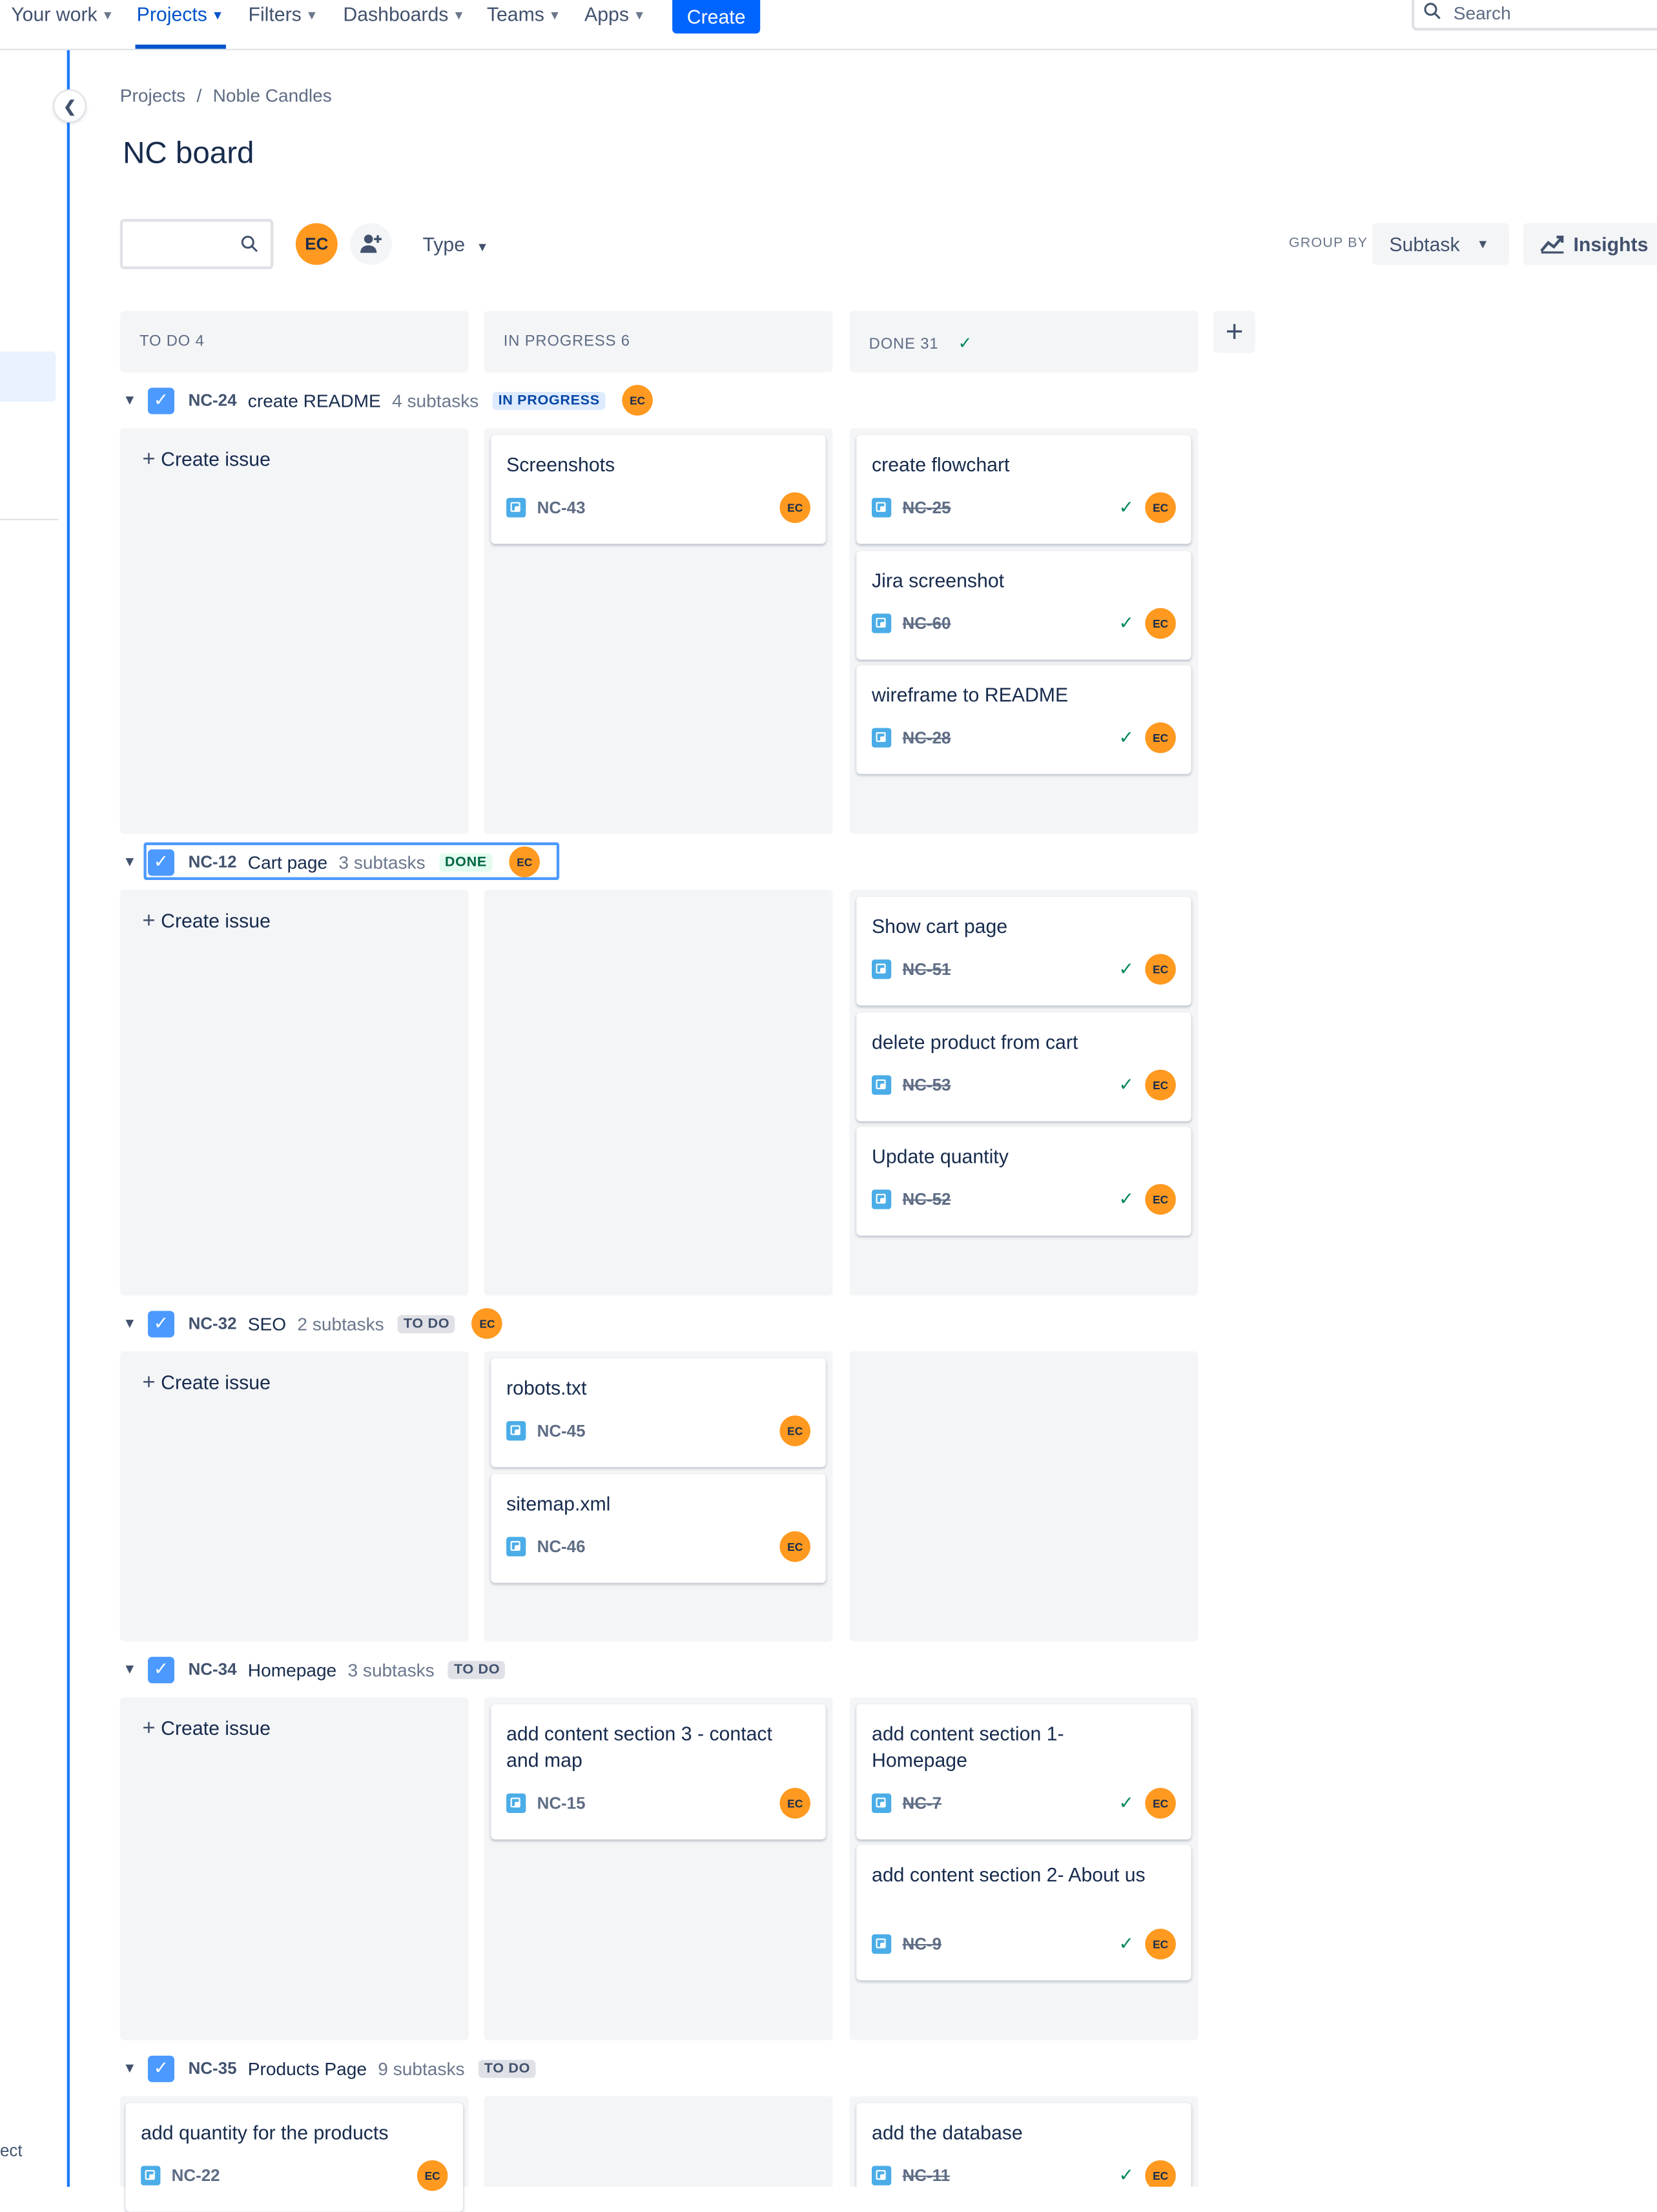 The width and height of the screenshot is (1657, 2212). What do you see at coordinates (659, 1529) in the screenshot?
I see `issue-card: sitemap.xml NC-46 EC` at bounding box center [659, 1529].